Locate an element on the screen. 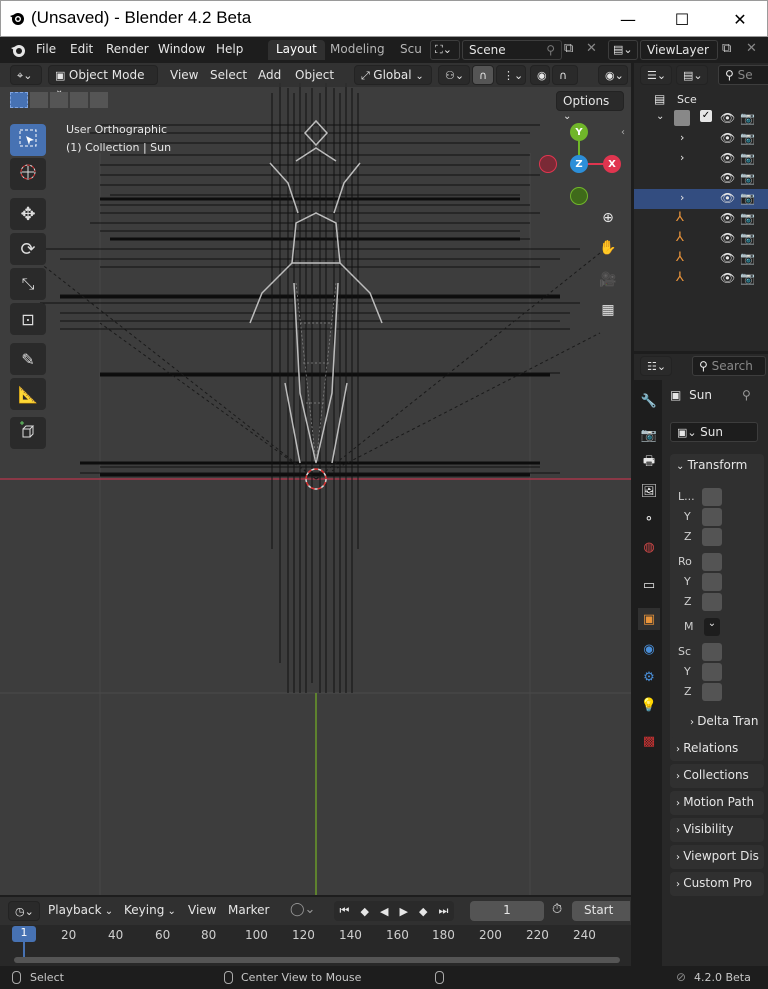  custom-properties-panel: › Custom Pro is located at coordinates (717, 884).